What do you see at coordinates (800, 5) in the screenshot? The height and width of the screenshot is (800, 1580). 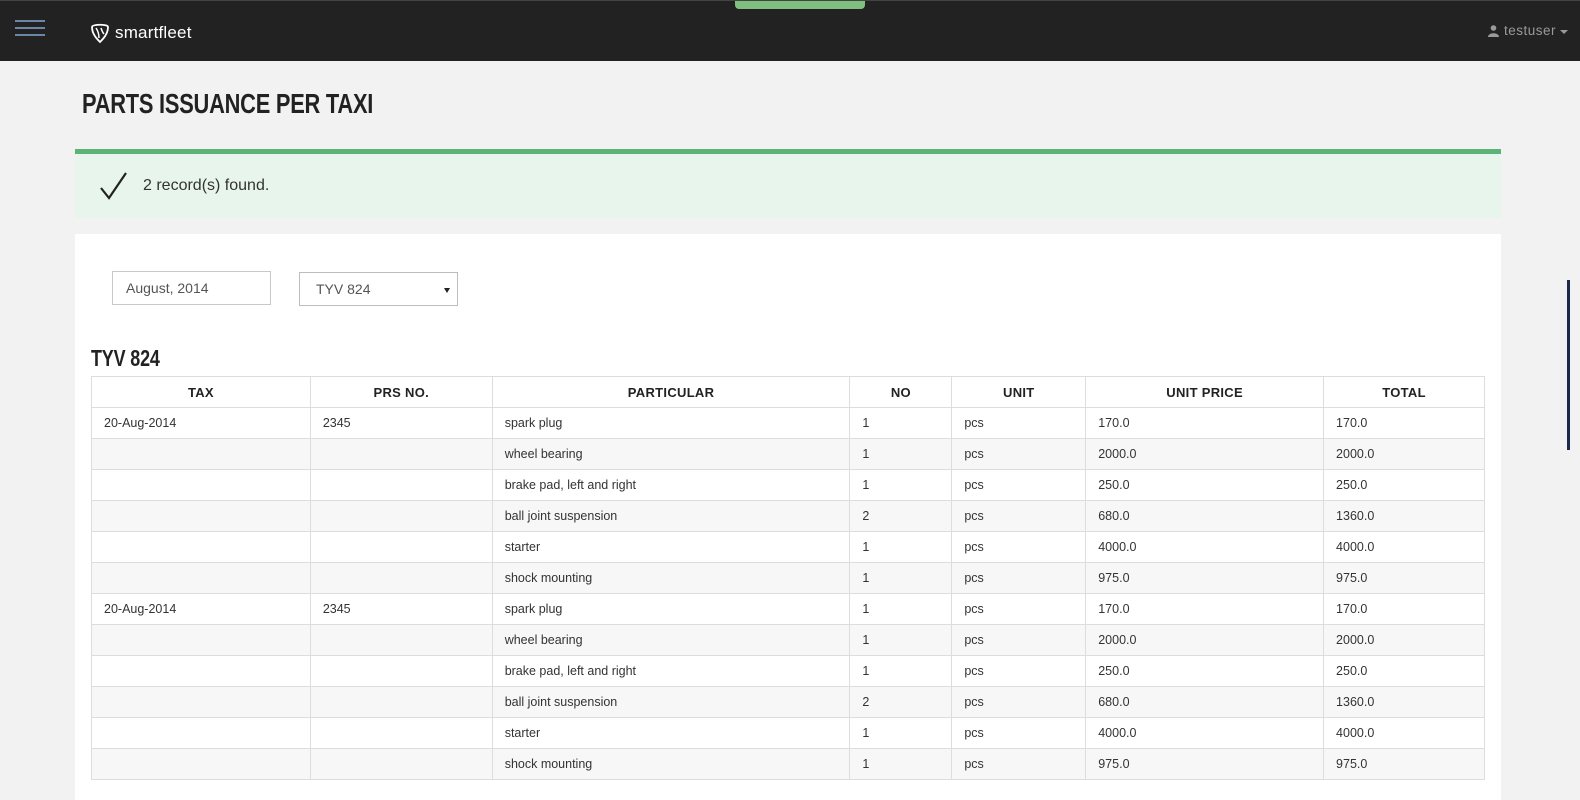 I see `nav-accent-tab` at bounding box center [800, 5].